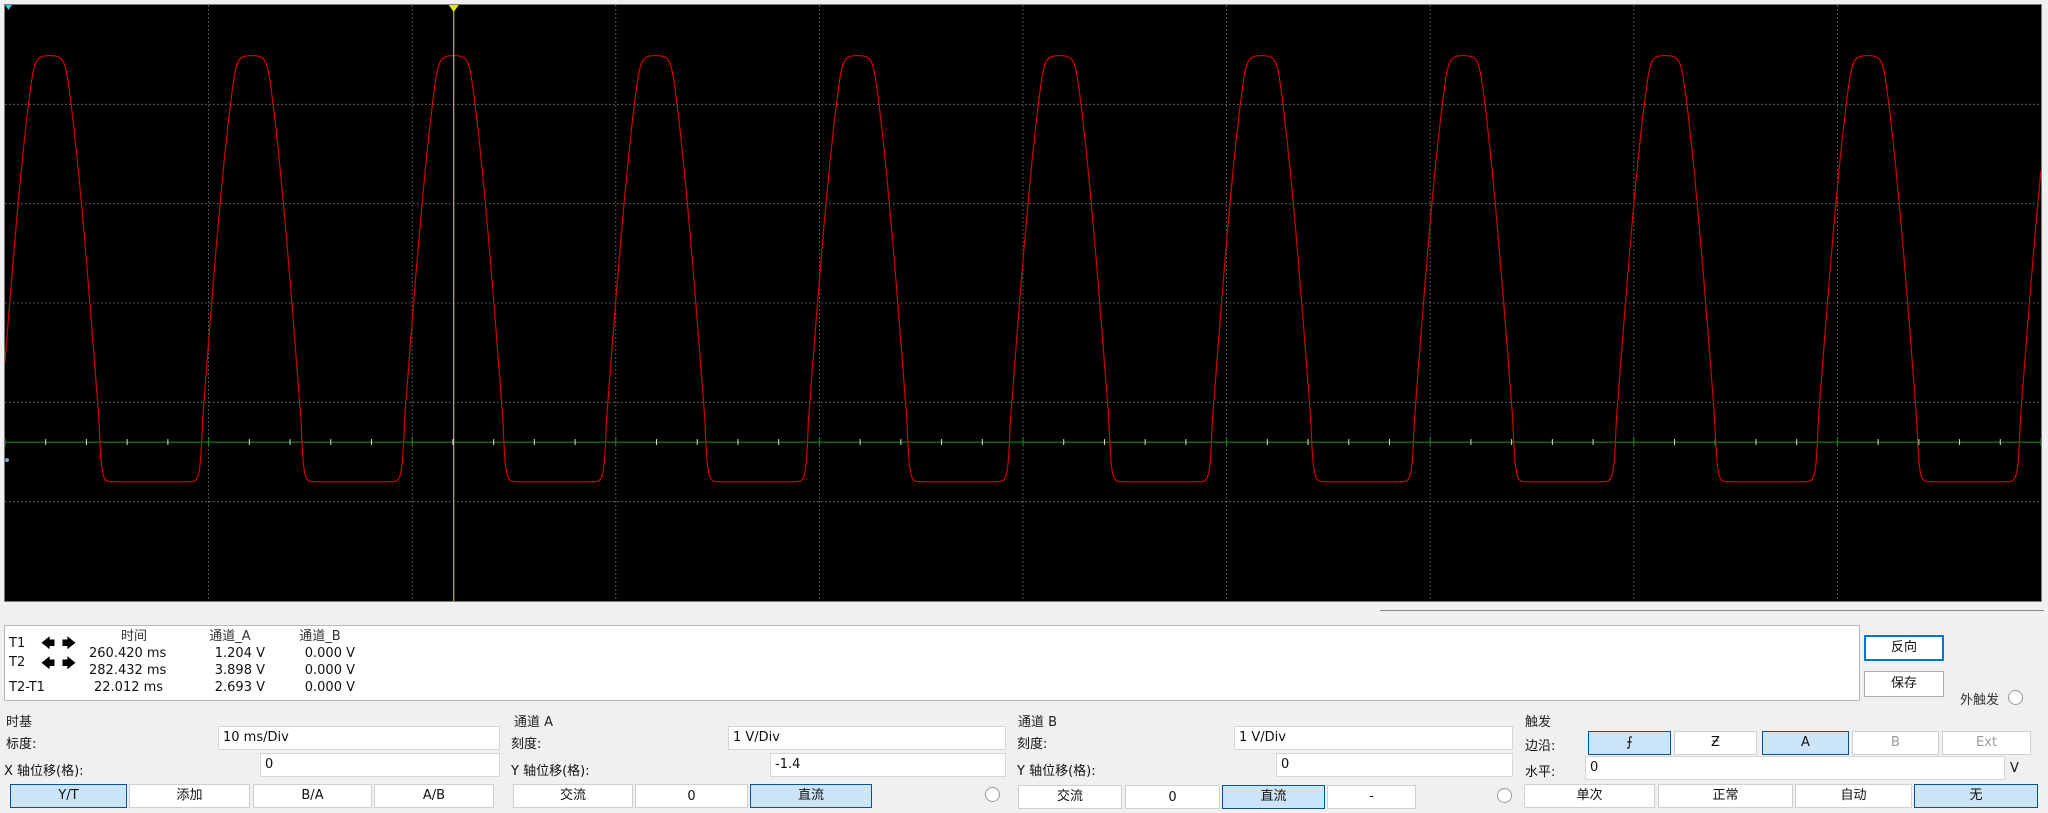 The image size is (2048, 813). I want to click on channel-a-column: 通道_A 1.204 V 3.898 V 2.693 V, so click(230, 662).